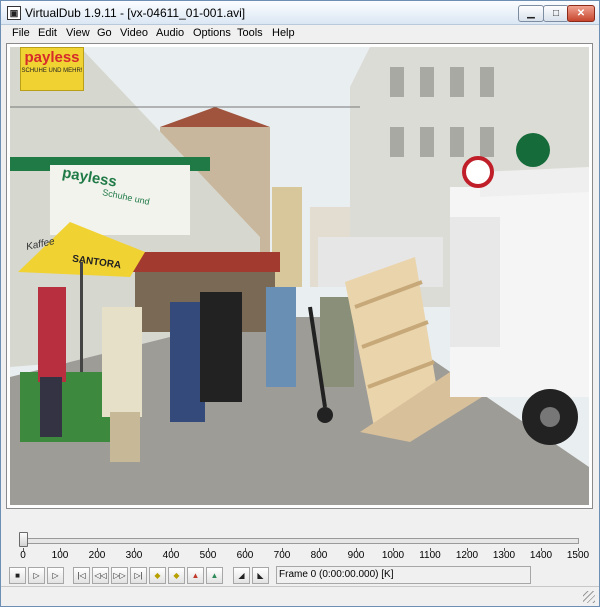 Image resolution: width=600 pixels, height=607 pixels. Describe the element at coordinates (356, 555) in the screenshot. I see `timeline-tick-label: 900` at that location.